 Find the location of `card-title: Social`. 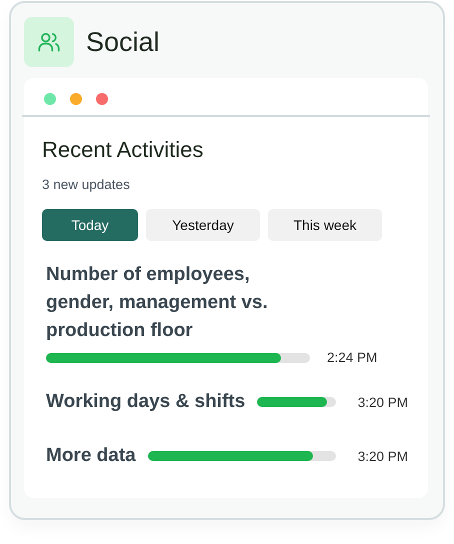

card-title: Social is located at coordinates (123, 42).